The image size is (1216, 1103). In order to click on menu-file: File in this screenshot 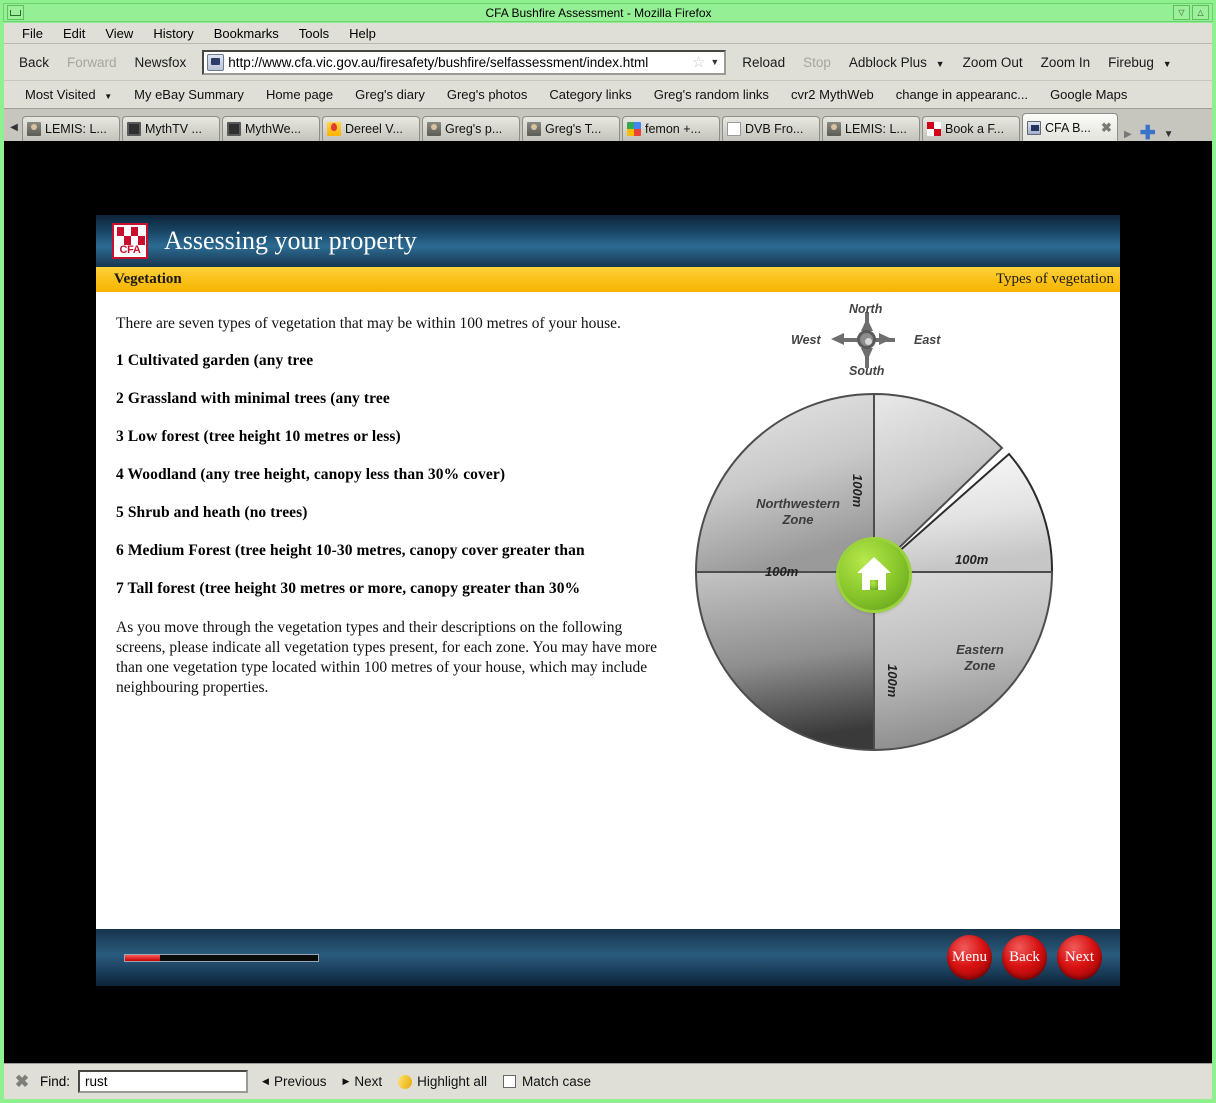, I will do `click(32, 33)`.